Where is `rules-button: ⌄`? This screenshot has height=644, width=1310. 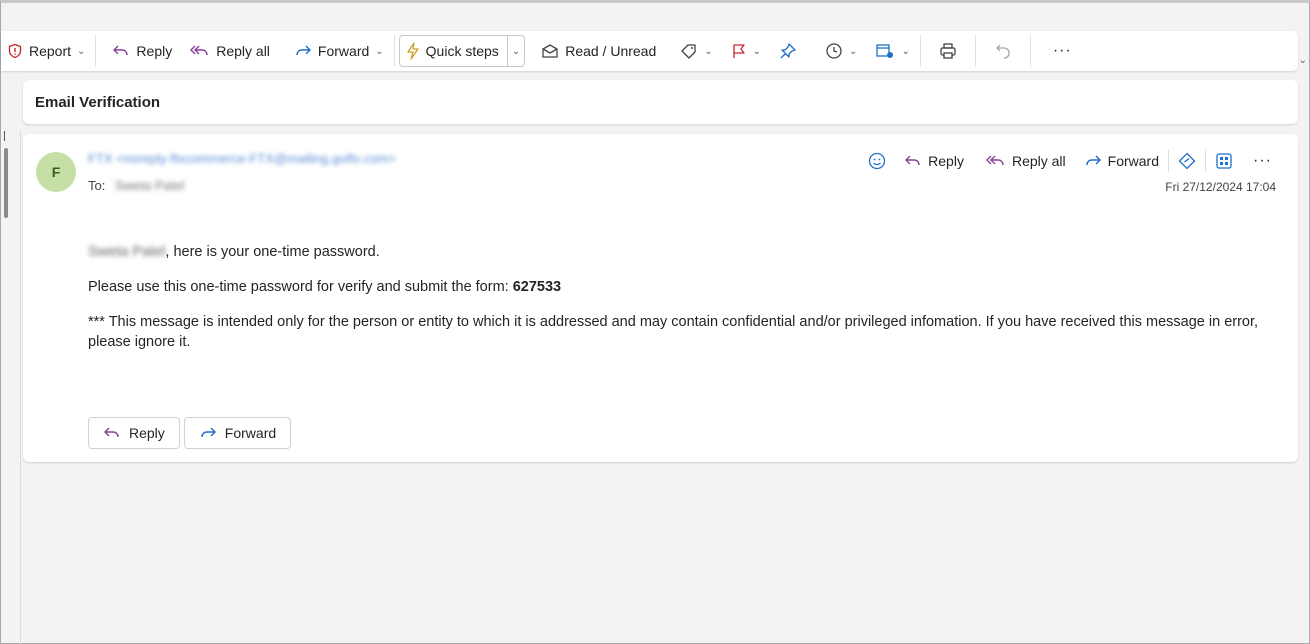
rules-button: ⌄ is located at coordinates (892, 51).